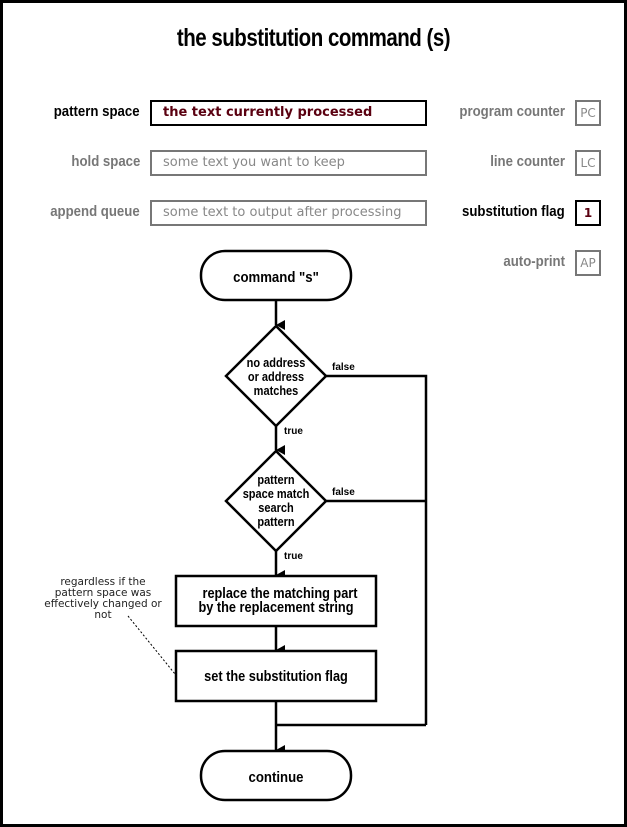 Image resolution: width=627 pixels, height=827 pixels. Describe the element at coordinates (275, 606) in the screenshot. I see `process1-line2: by the replacement string` at that location.